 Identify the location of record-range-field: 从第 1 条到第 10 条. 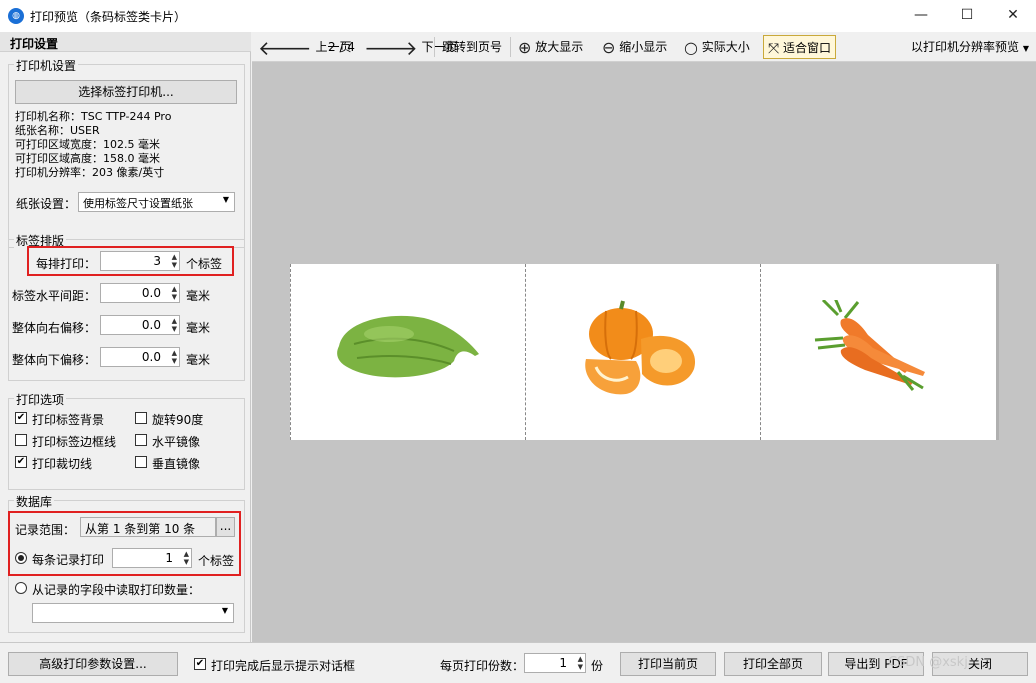
(148, 527).